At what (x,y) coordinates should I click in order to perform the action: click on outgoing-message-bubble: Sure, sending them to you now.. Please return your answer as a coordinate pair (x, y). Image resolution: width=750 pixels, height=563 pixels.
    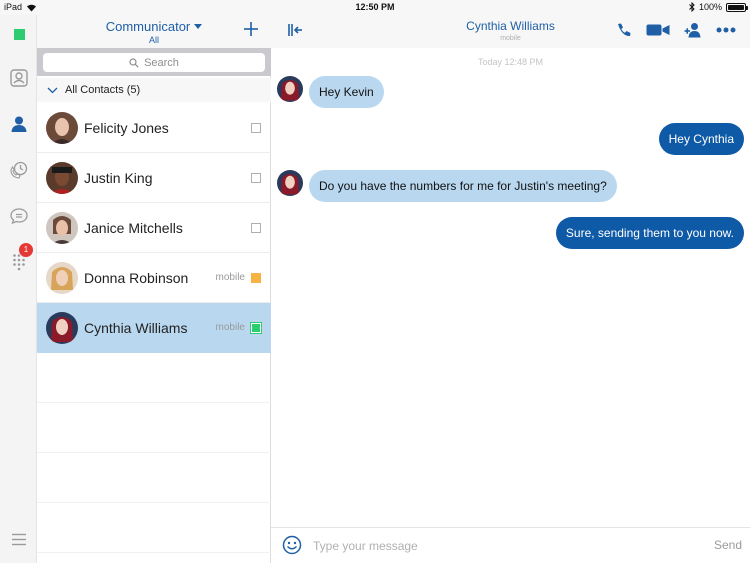
    Looking at the image, I should click on (649, 233).